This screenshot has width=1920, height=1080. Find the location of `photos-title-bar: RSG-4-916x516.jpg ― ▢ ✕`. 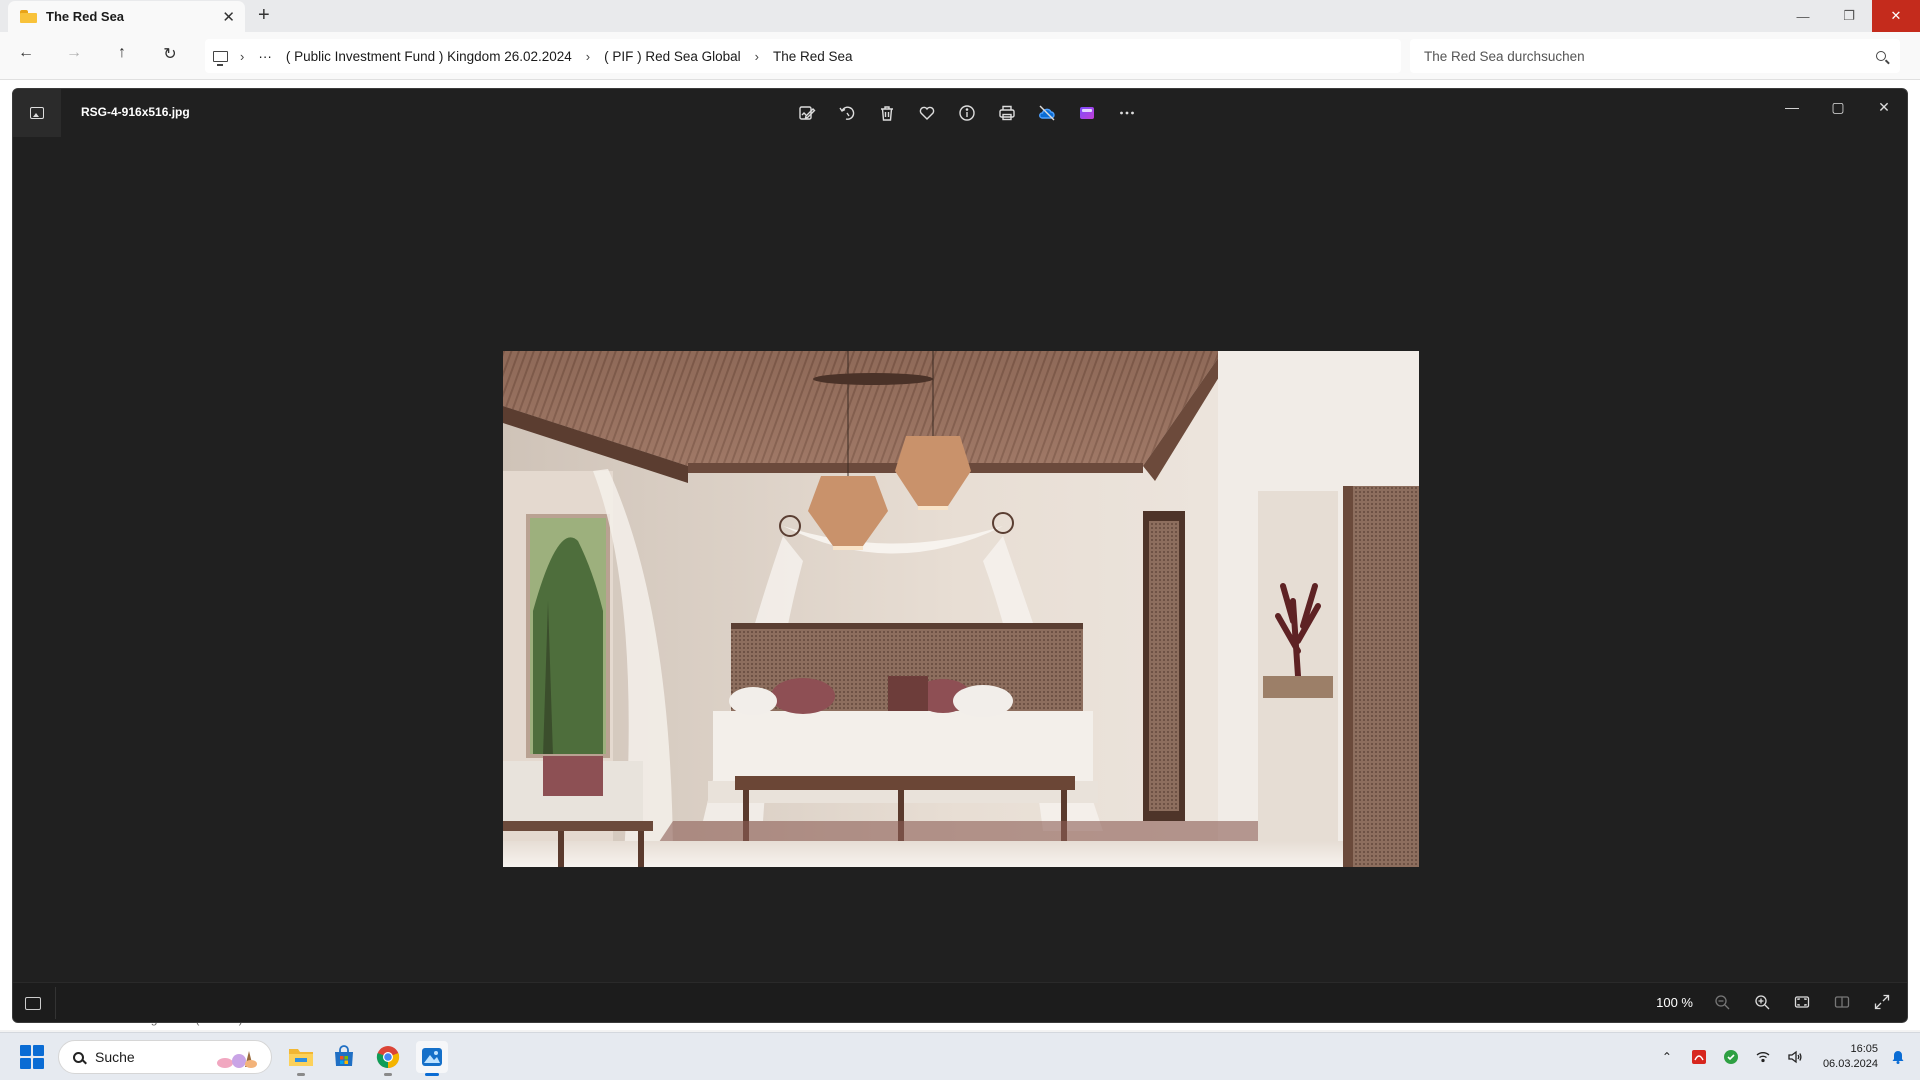

photos-title-bar: RSG-4-916x516.jpg ― ▢ ✕ is located at coordinates (960, 113).